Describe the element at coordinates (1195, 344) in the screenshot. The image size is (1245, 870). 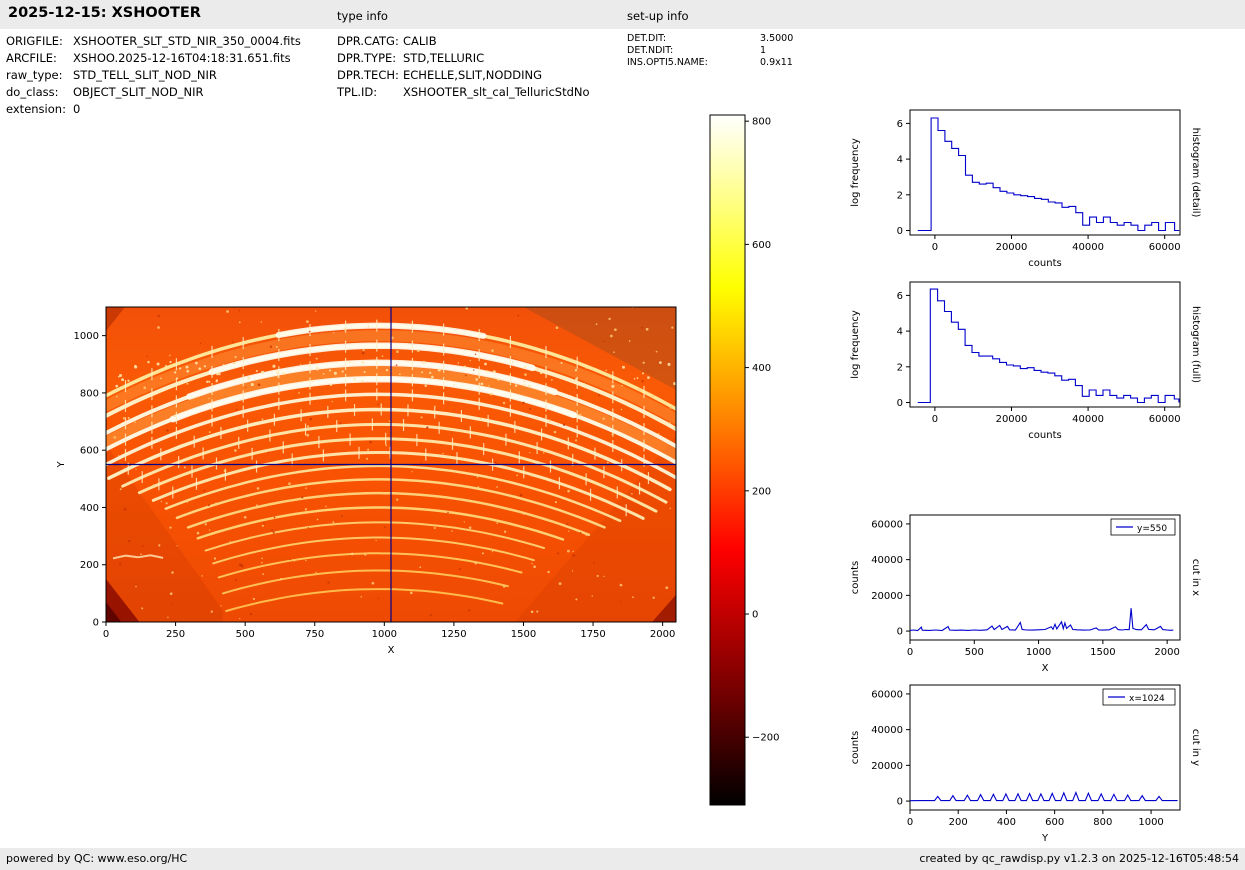
I see `svg-text: histogram (full)` at that location.